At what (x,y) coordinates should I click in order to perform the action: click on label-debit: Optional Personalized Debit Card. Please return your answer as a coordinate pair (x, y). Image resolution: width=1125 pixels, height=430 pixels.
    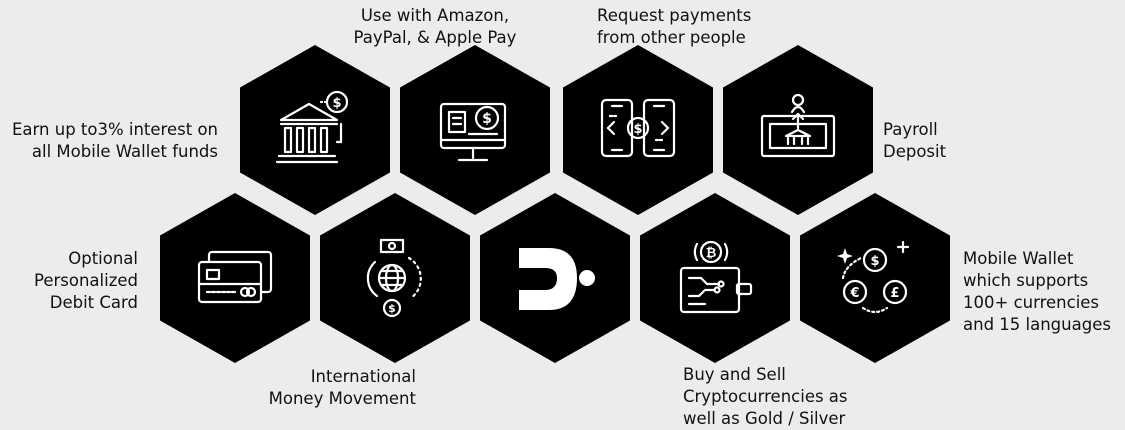
    Looking at the image, I should click on (86, 281).